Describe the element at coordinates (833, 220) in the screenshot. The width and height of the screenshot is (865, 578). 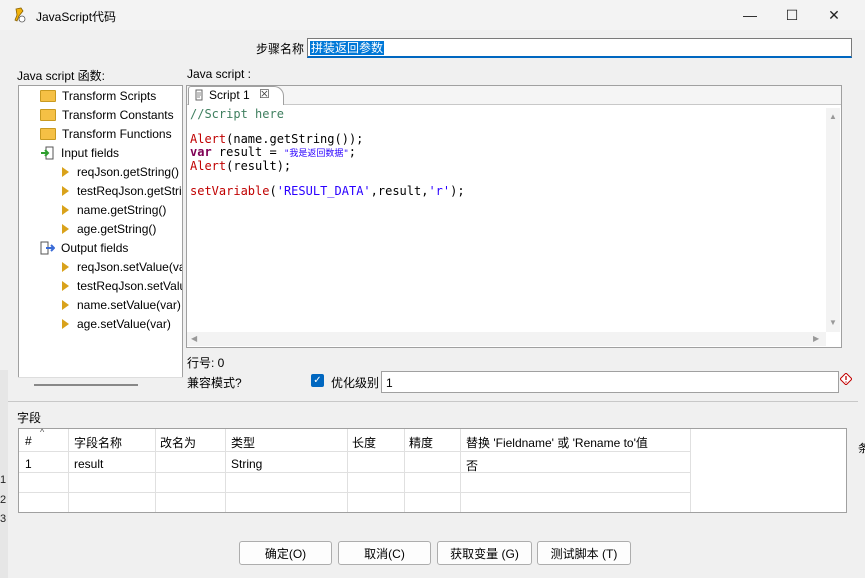
I see `editor-vertical-scrollbar: ▲ ▼` at that location.